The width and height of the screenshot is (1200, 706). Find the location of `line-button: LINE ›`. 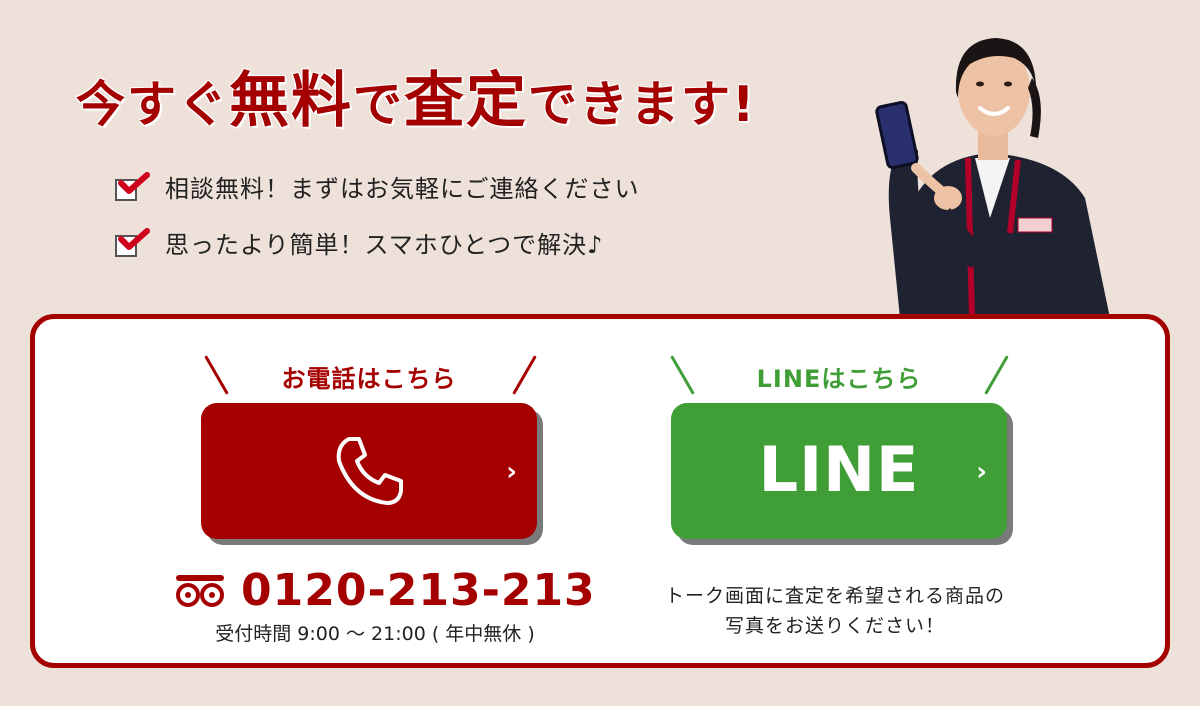

line-button: LINE › is located at coordinates (839, 471).